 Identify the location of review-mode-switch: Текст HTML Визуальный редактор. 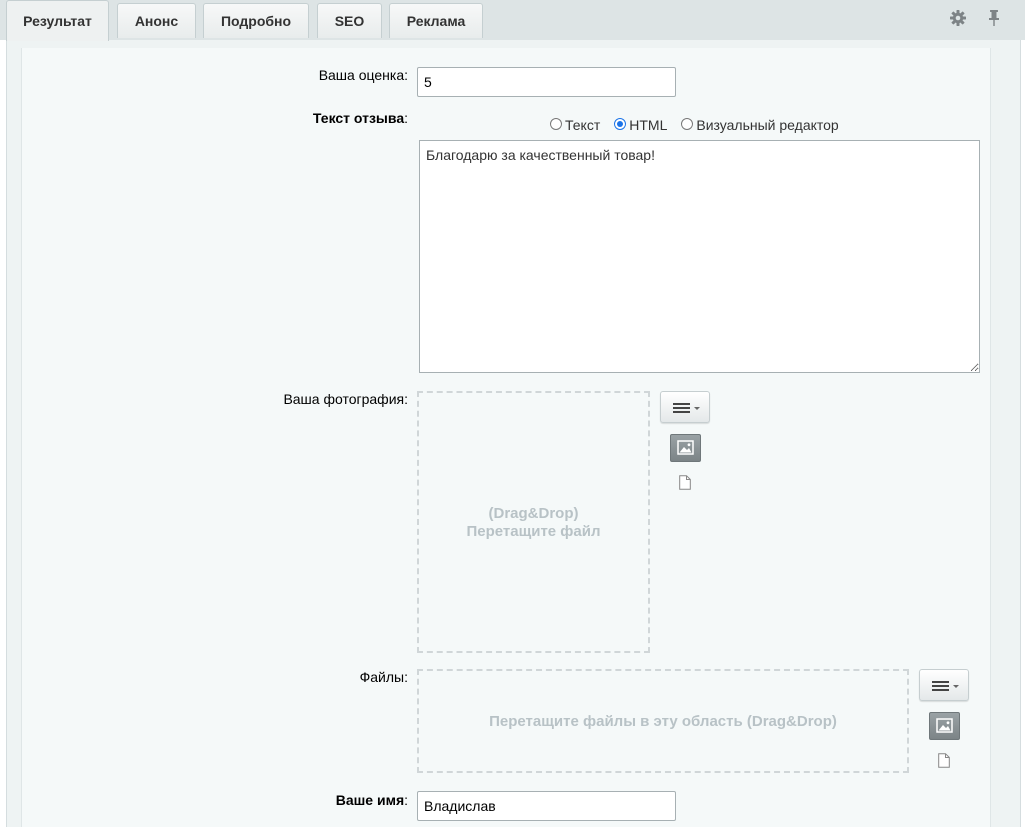
(701, 125).